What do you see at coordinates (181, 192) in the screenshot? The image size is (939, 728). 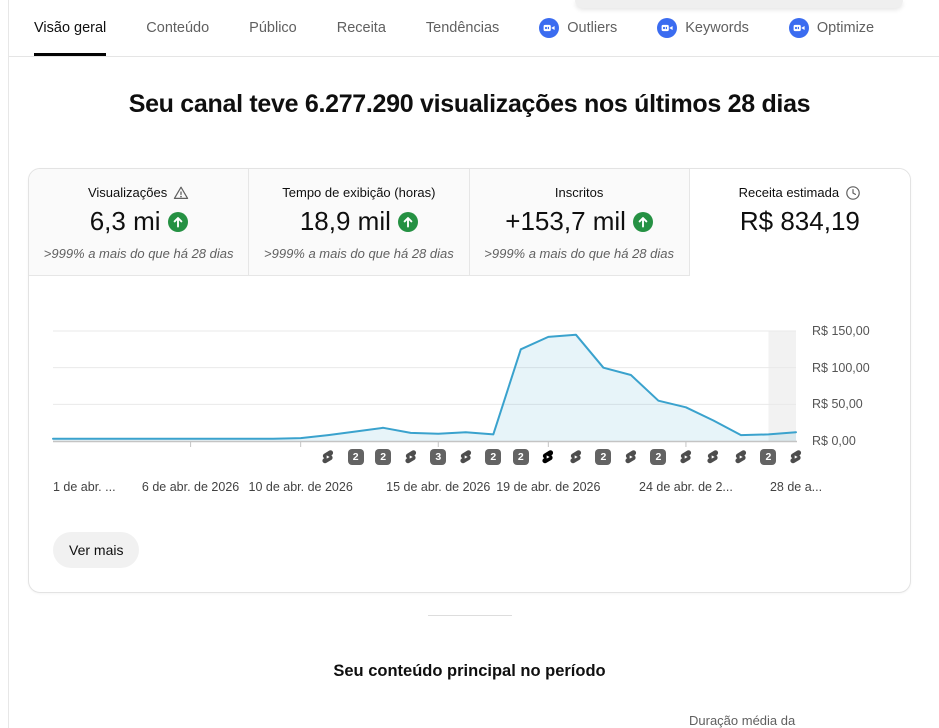 I see `warning-icon` at bounding box center [181, 192].